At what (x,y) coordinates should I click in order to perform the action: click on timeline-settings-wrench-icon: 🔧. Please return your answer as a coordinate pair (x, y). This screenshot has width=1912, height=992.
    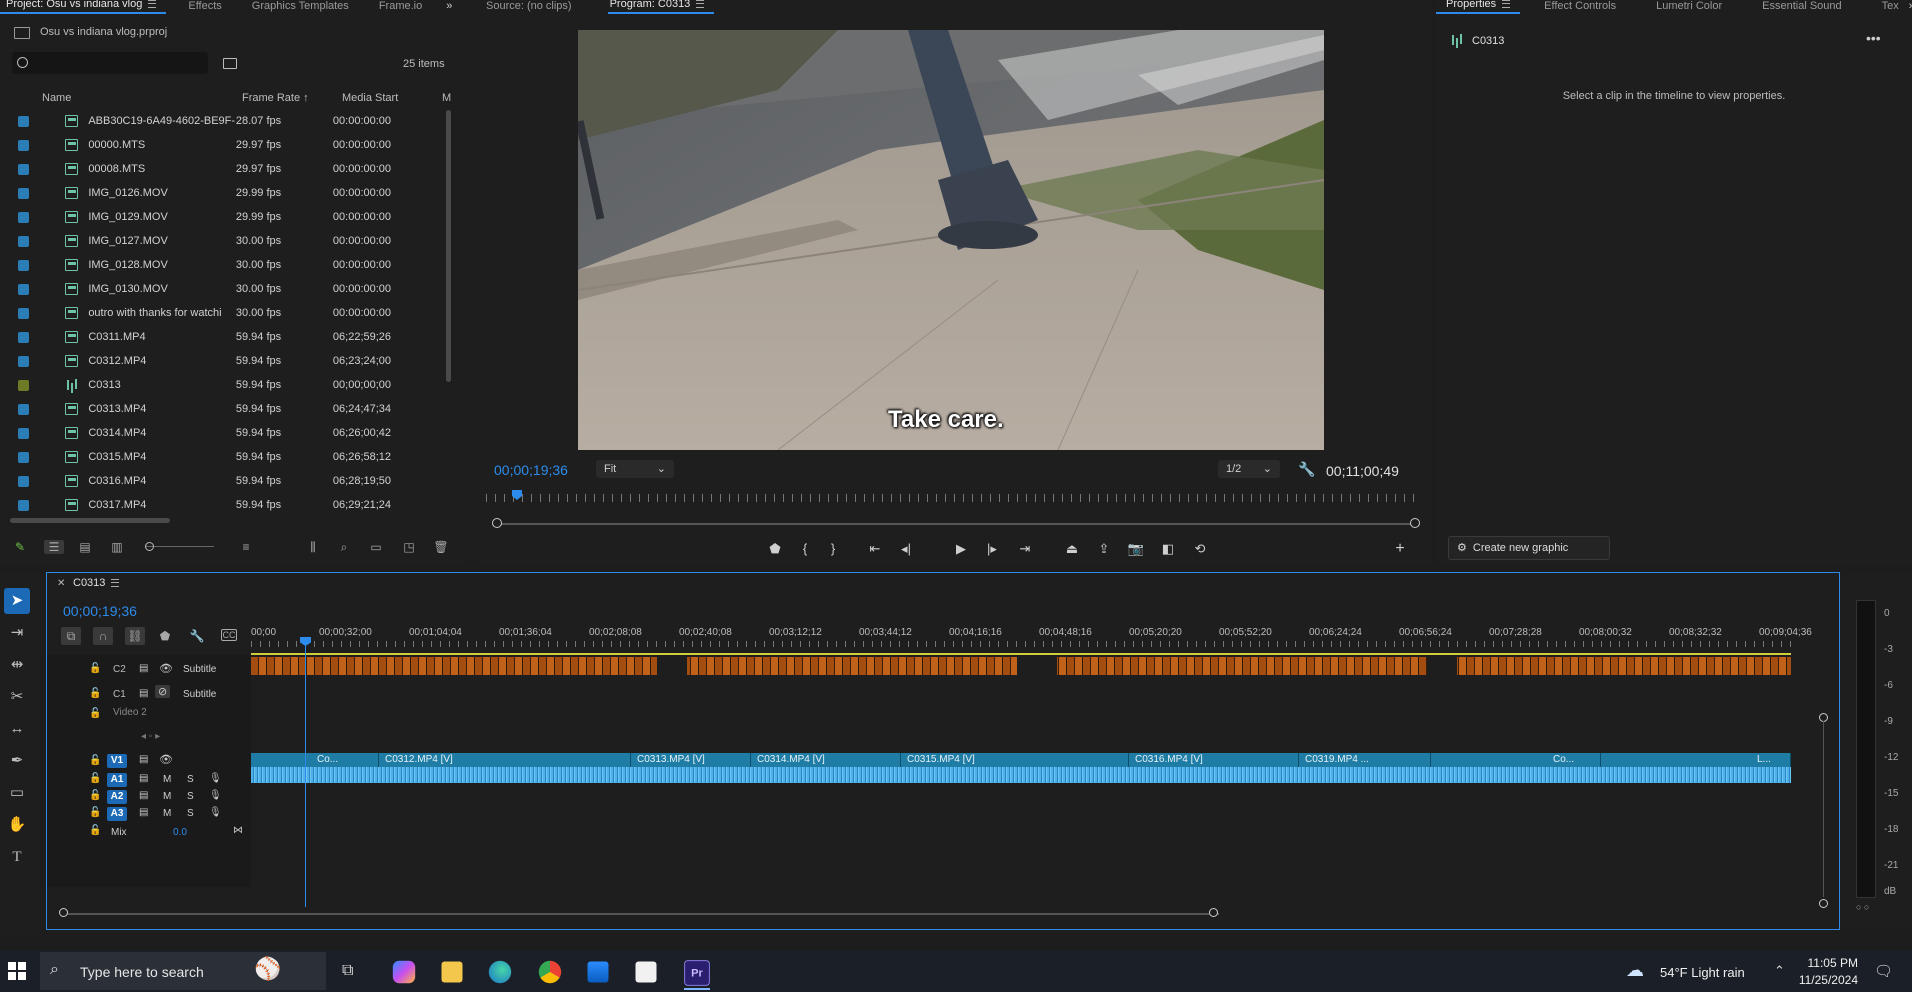
    Looking at the image, I should click on (197, 636).